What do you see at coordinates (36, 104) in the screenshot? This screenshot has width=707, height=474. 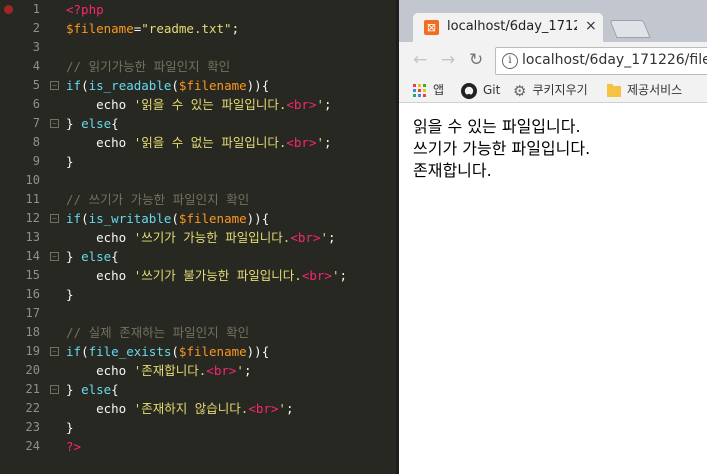 I see `line-number: 6` at bounding box center [36, 104].